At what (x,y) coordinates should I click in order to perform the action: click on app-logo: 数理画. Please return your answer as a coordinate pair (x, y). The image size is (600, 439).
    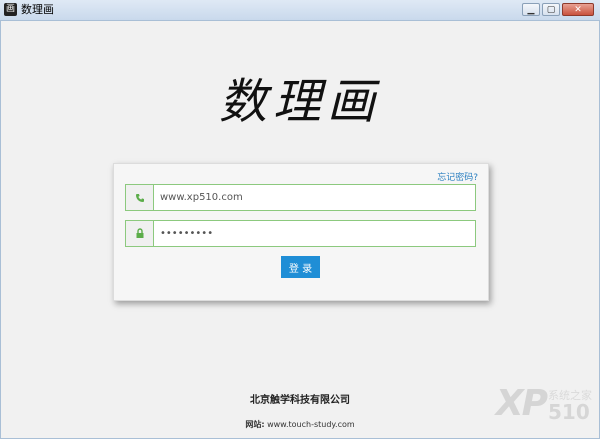
    Looking at the image, I should click on (299, 102).